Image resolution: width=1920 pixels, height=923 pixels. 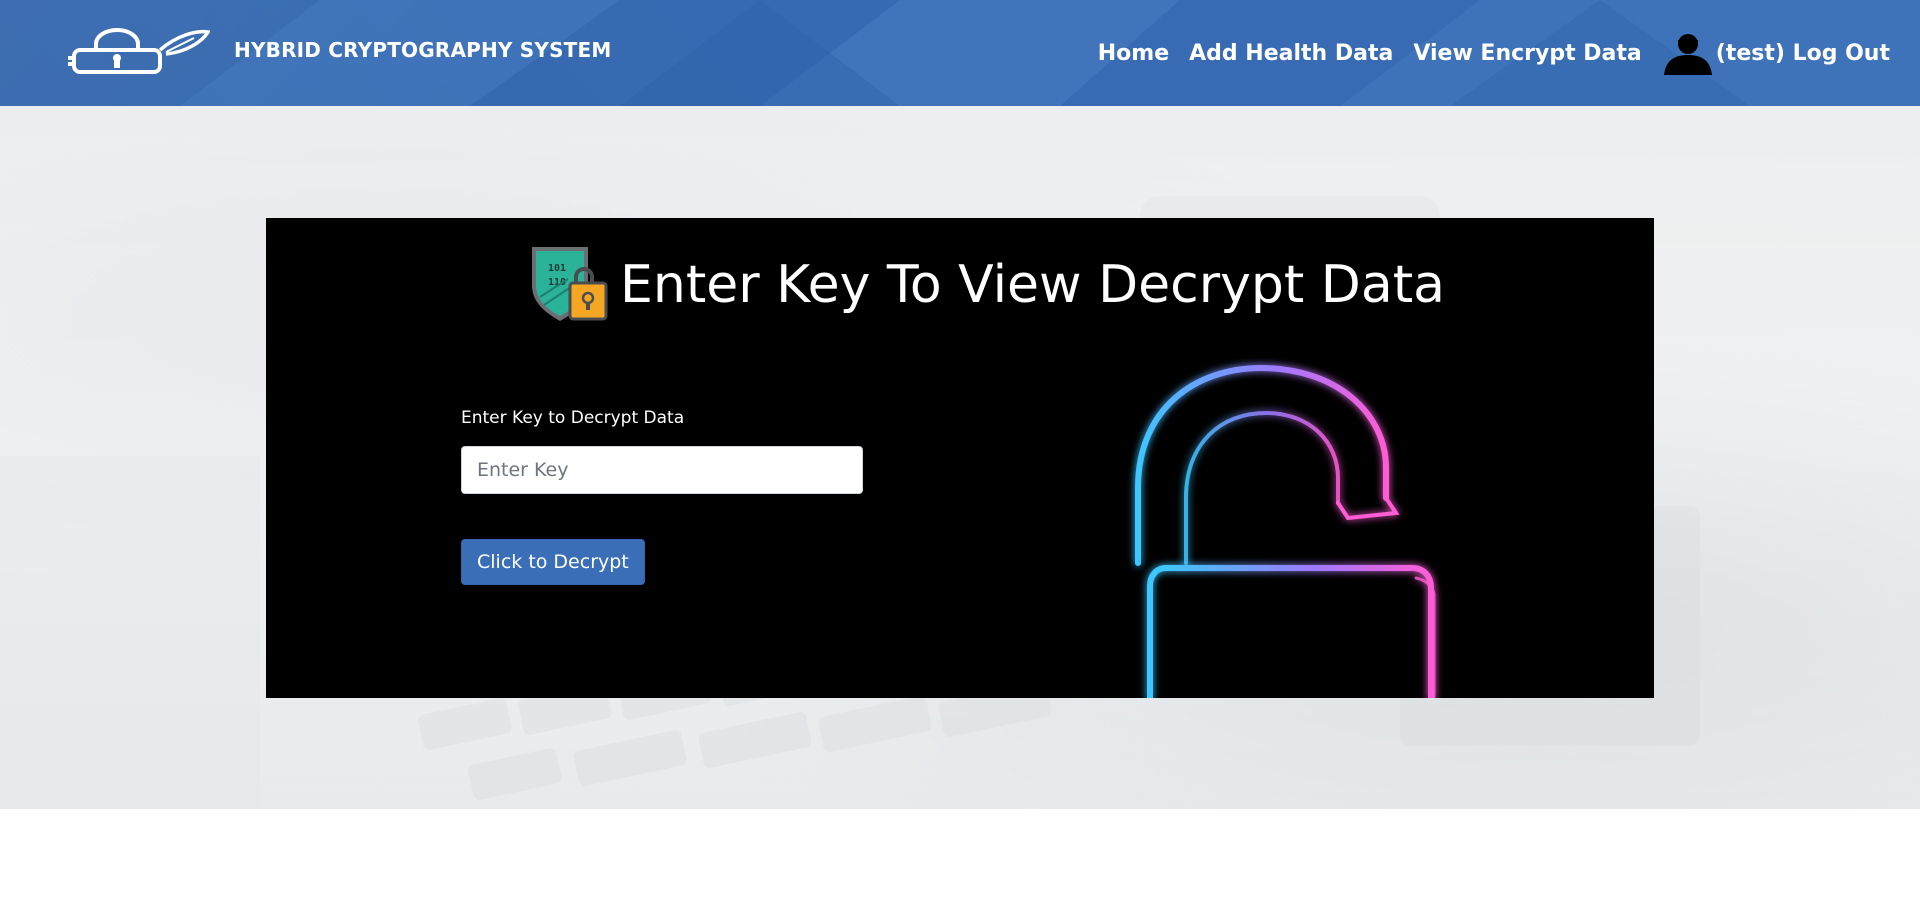 What do you see at coordinates (662, 470) in the screenshot?
I see `decrypt-key-input` at bounding box center [662, 470].